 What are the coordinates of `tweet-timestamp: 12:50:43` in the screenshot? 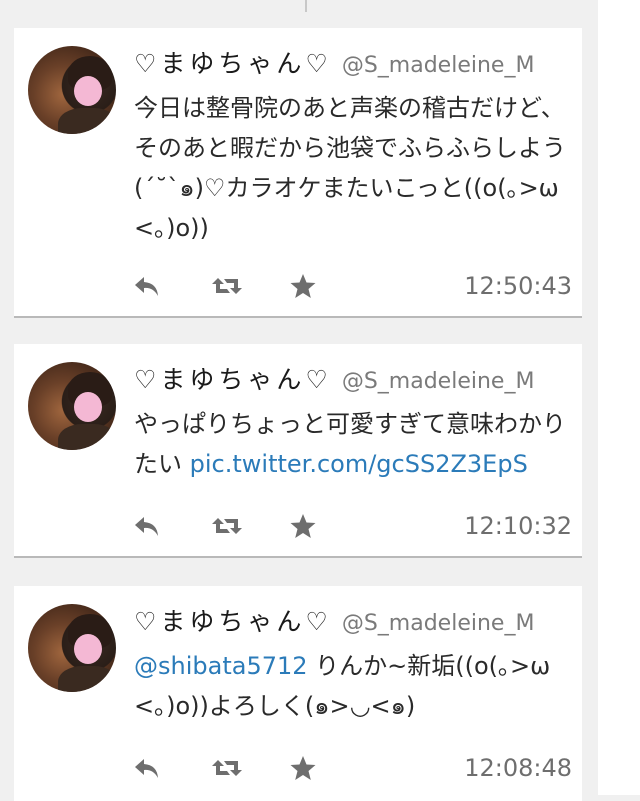 It's located at (518, 286).